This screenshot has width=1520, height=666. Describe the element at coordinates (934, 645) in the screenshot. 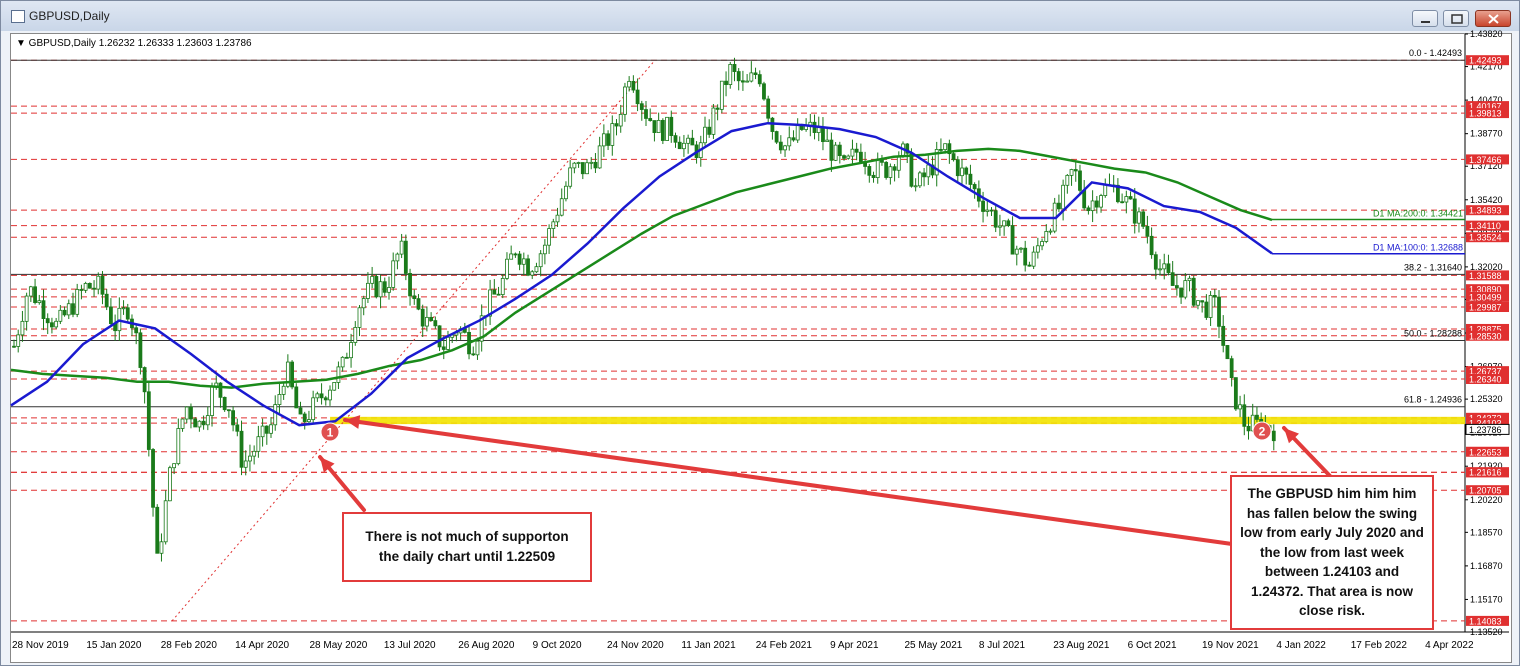

I see `time-tick-label: 25 May 2021` at that location.